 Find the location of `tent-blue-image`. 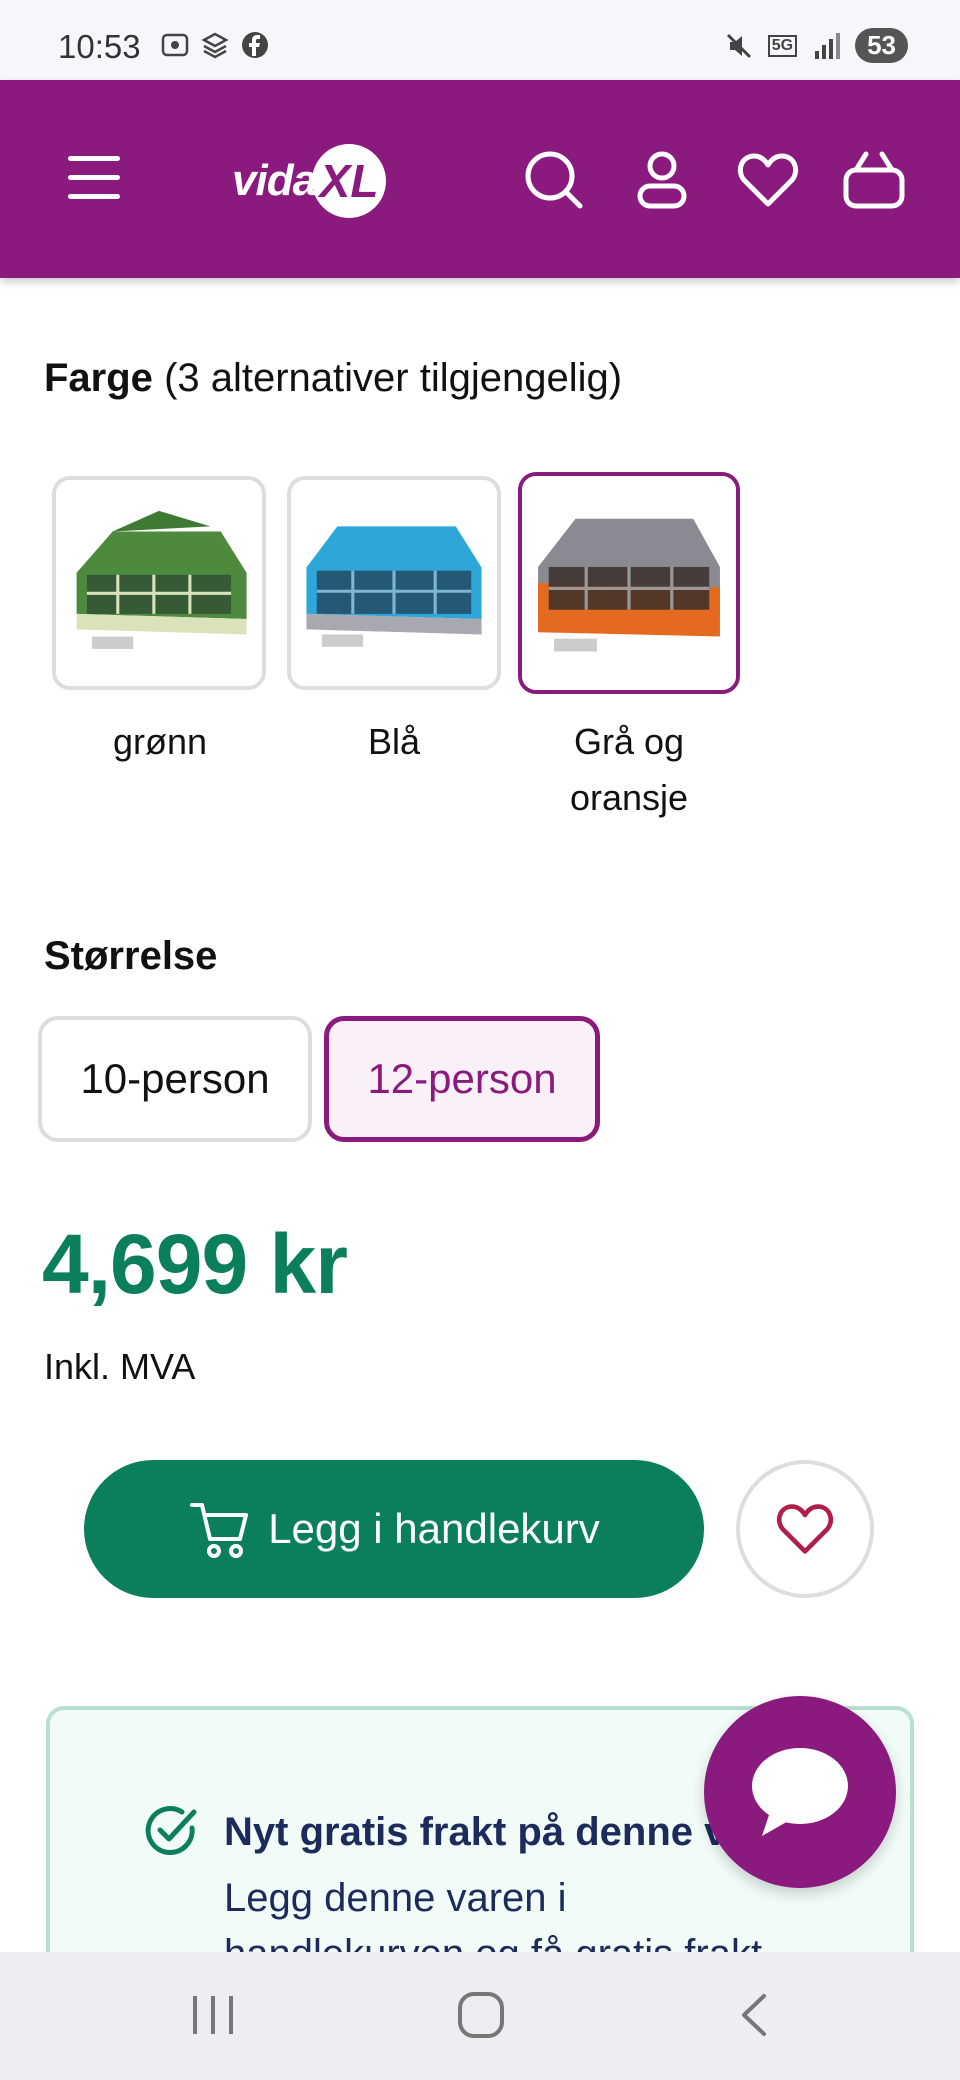

tent-blue-image is located at coordinates (394, 583).